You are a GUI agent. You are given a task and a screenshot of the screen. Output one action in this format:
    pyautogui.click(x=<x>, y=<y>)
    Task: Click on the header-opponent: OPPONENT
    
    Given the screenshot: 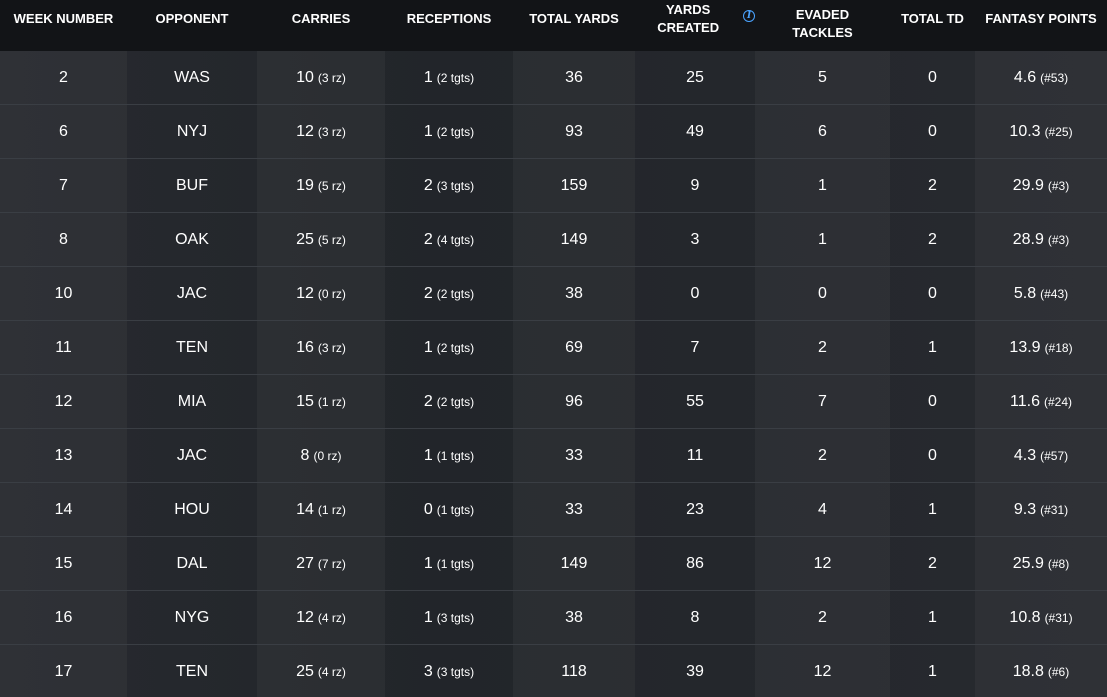 What is the action you would take?
    pyautogui.click(x=192, y=25)
    